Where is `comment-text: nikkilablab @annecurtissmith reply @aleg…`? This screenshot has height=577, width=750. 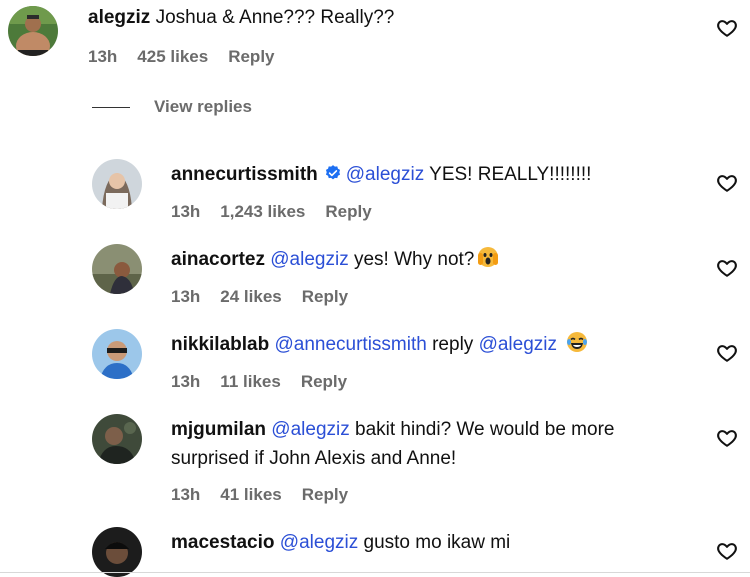 comment-text: nikkilablab @annecurtissmith reply @aleg… is located at coordinates (380, 344).